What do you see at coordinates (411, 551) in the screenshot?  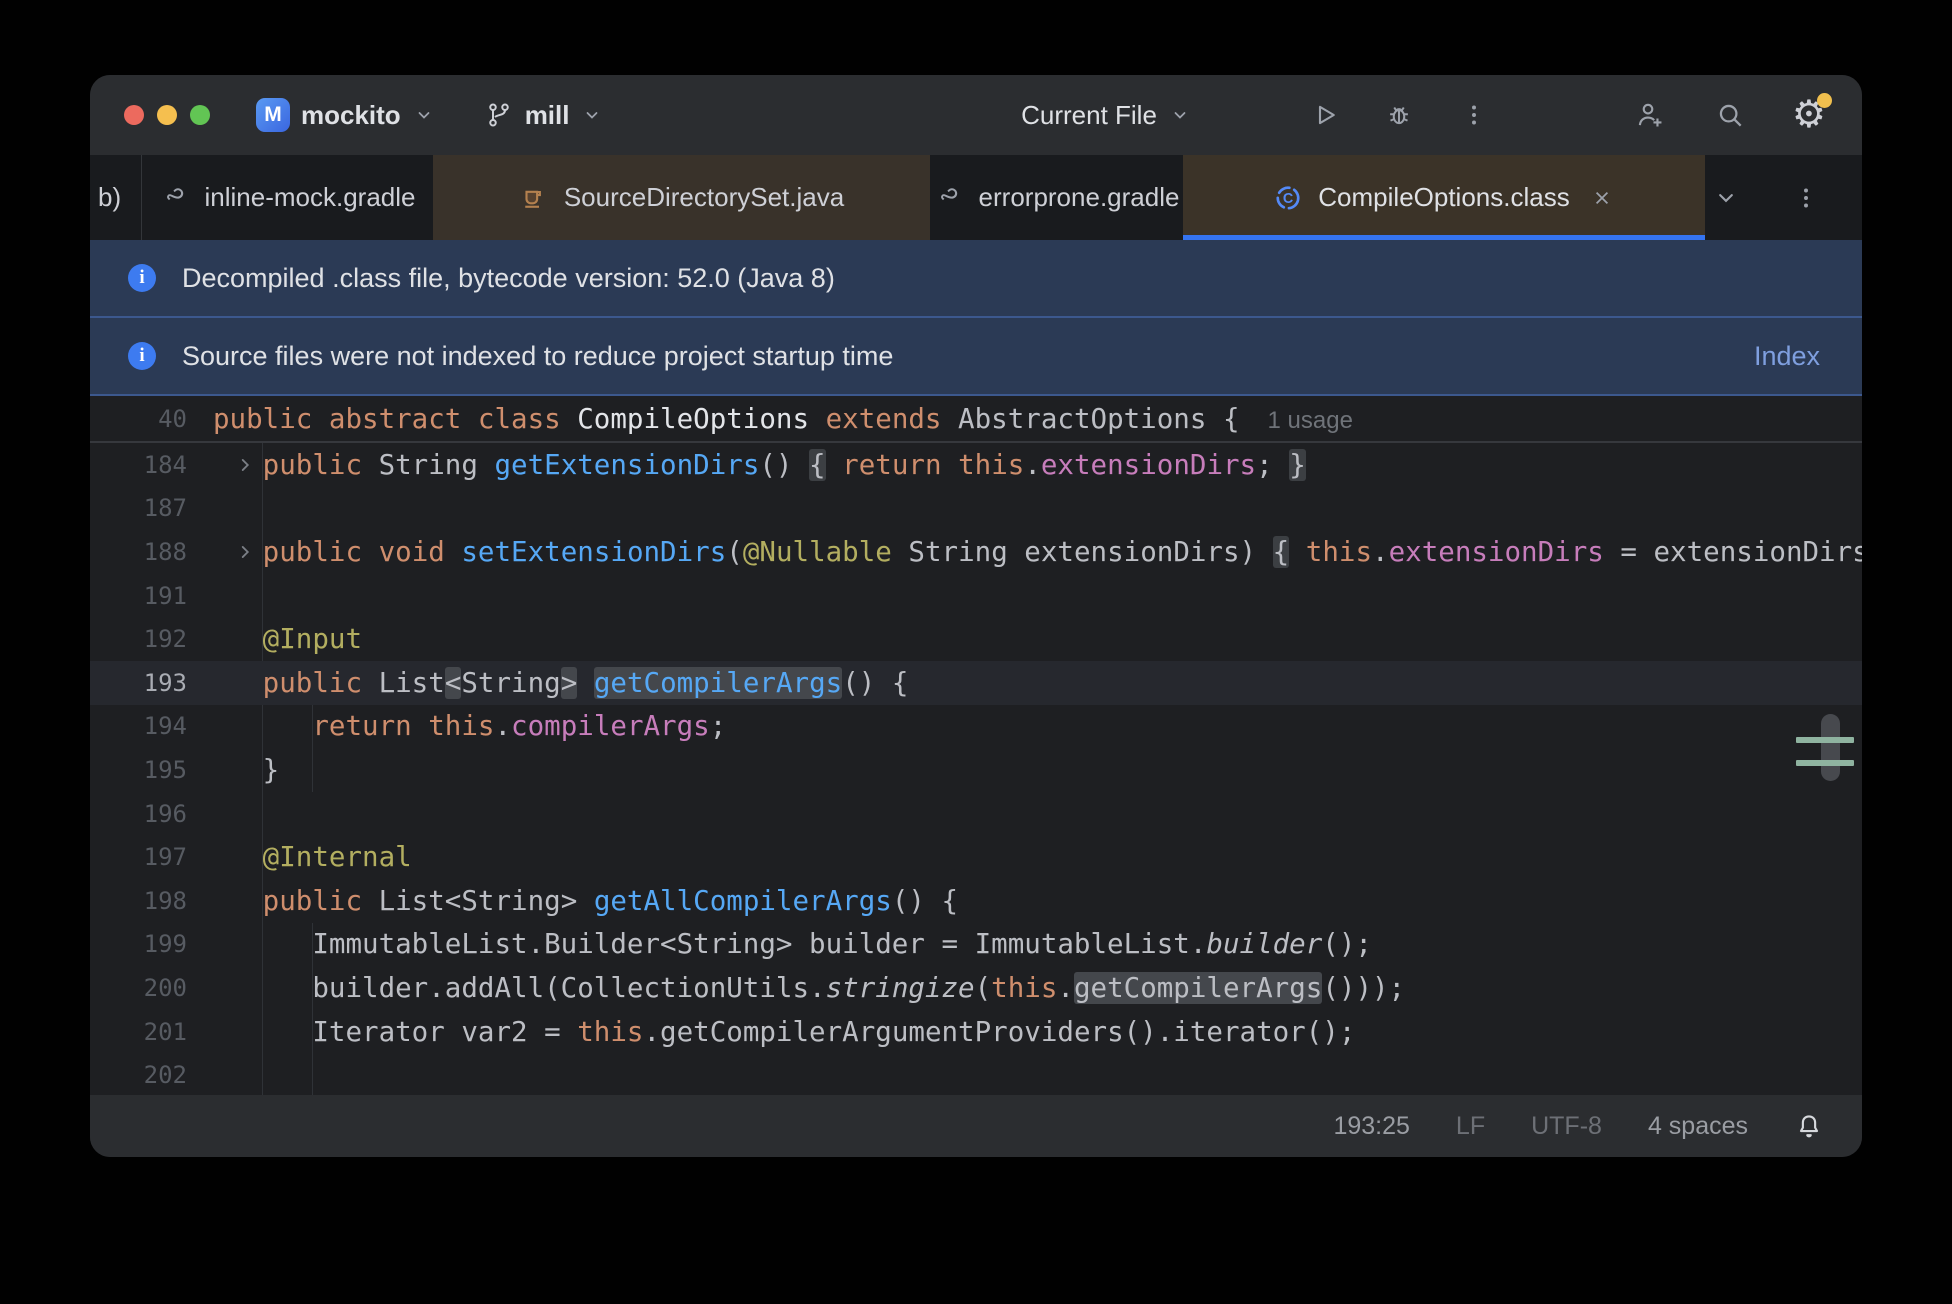 I see `code-token: void` at bounding box center [411, 551].